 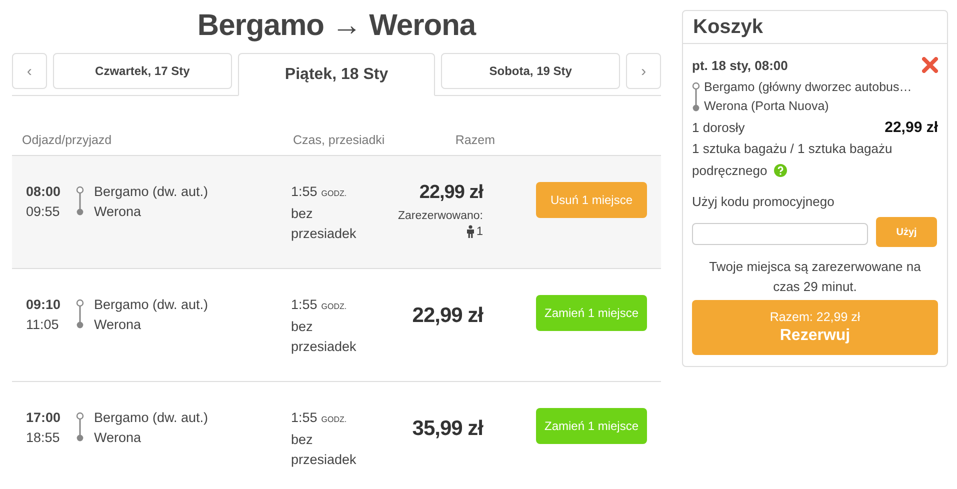 What do you see at coordinates (337, 26) in the screenshot?
I see `page-title: Bergamo → Werona` at bounding box center [337, 26].